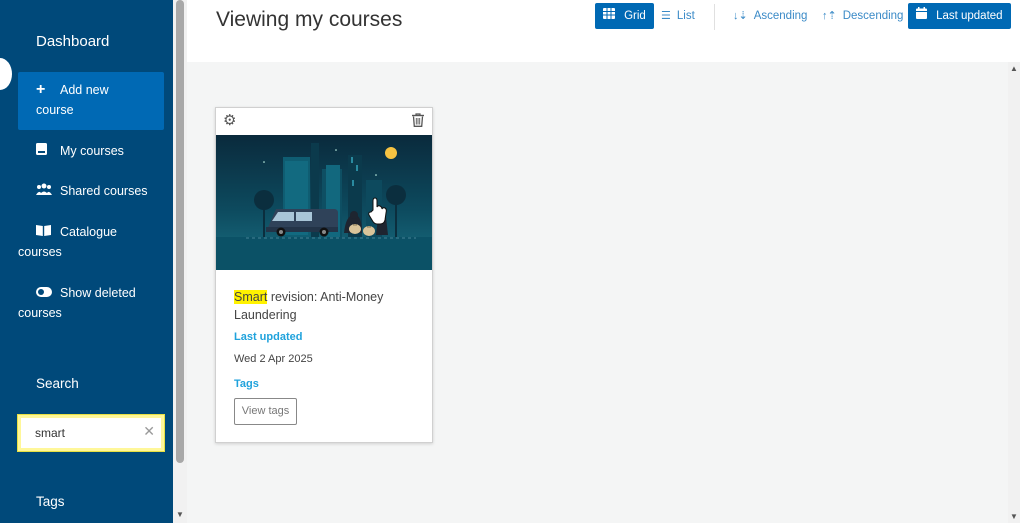 Image resolution: width=1020 pixels, height=523 pixels. What do you see at coordinates (714, 17) in the screenshot?
I see `toolbar-divider` at bounding box center [714, 17].